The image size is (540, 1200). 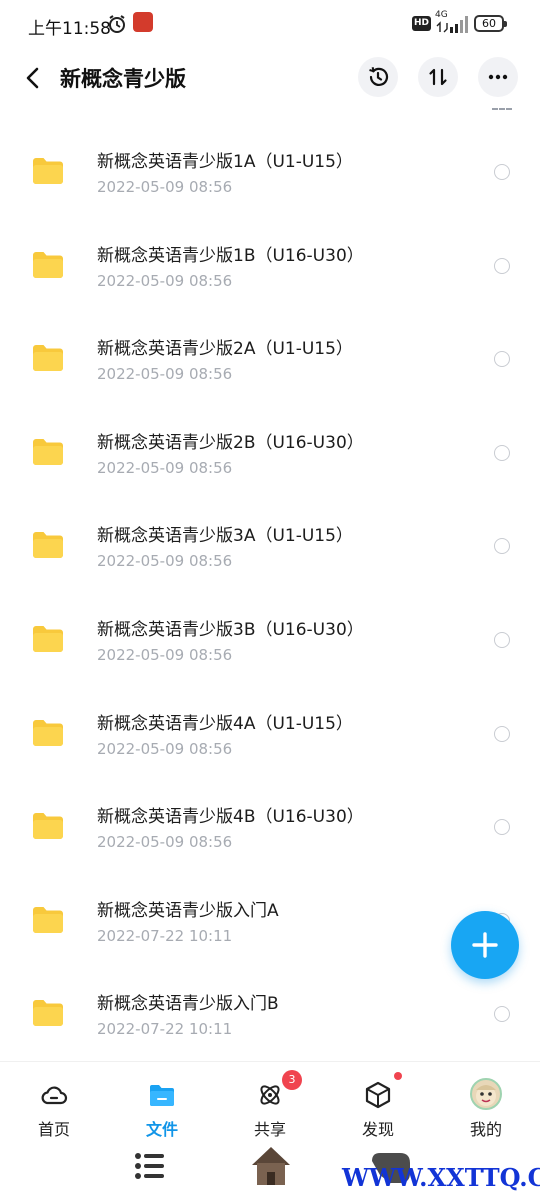 What do you see at coordinates (69, 29) in the screenshot?
I see `status-time: 上午11:58` at bounding box center [69, 29].